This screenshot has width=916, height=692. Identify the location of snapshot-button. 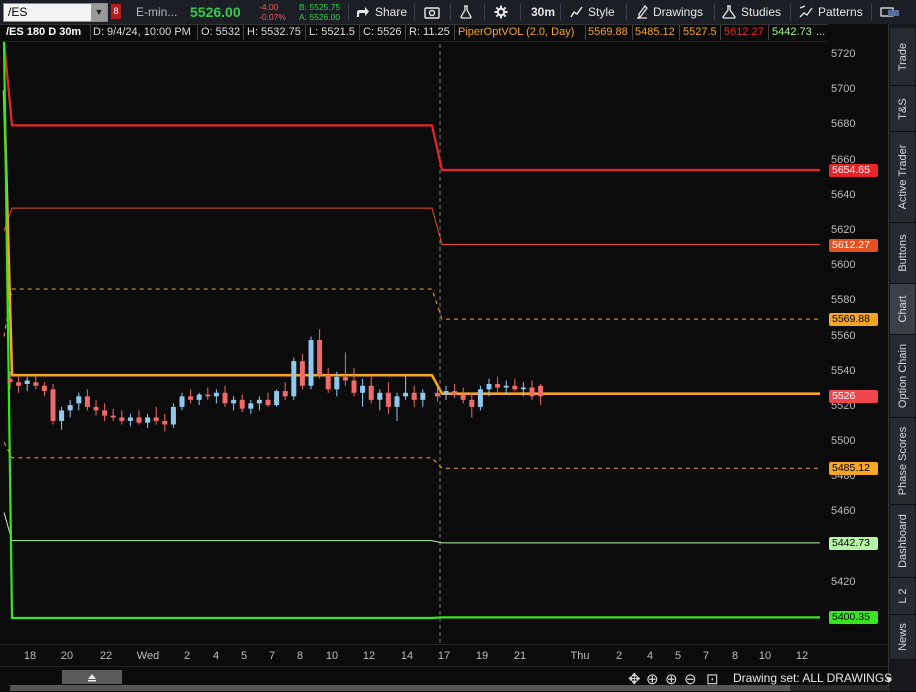
(434, 12).